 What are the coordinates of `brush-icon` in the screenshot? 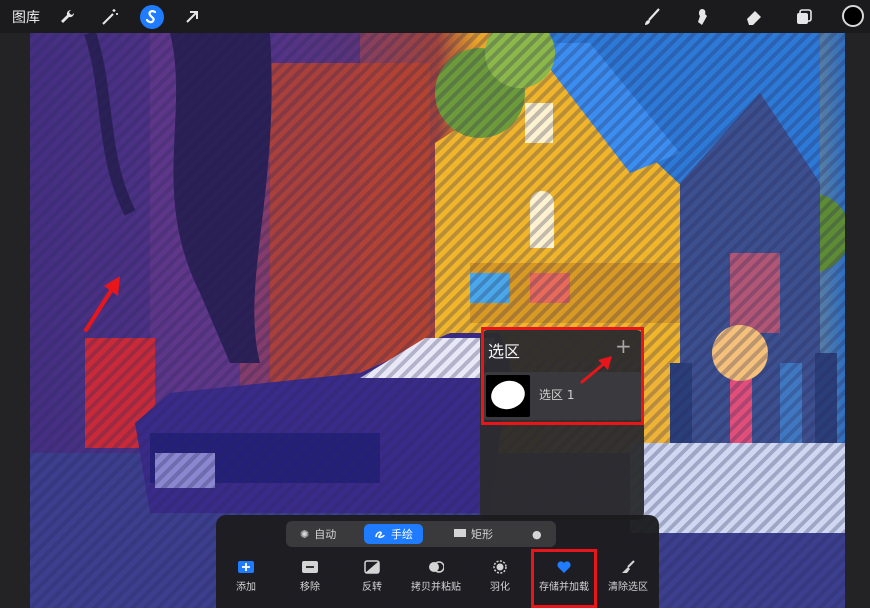 It's located at (652, 17).